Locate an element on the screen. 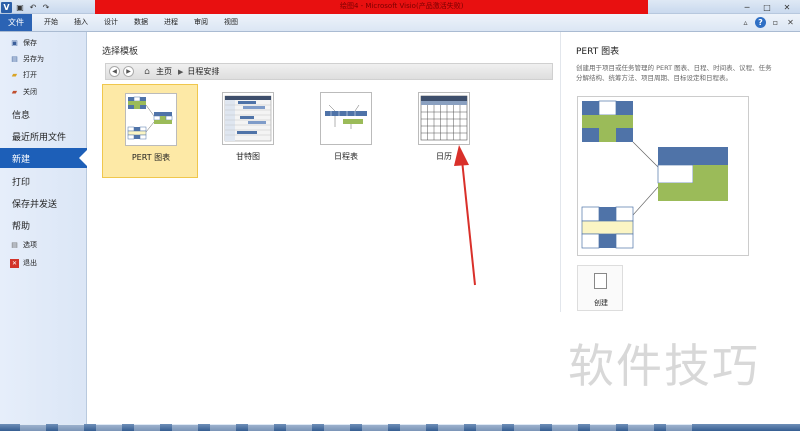  nav-save: ▣ 保存 is located at coordinates (23, 43).